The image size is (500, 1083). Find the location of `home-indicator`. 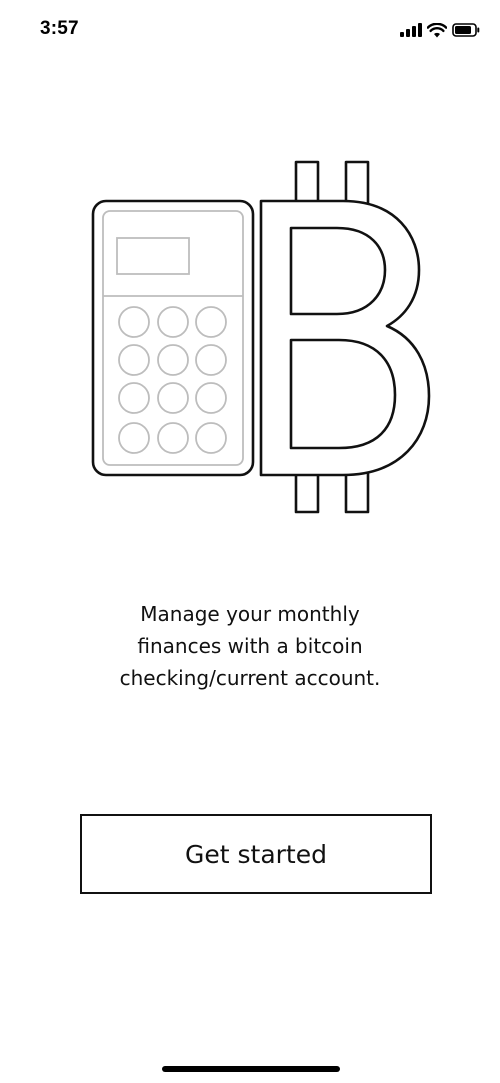

home-indicator is located at coordinates (251, 1069).